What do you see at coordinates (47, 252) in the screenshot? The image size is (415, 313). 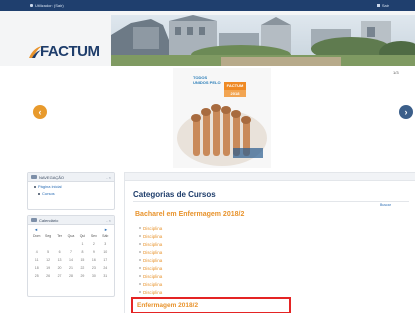 I see `calendar-day: 5` at bounding box center [47, 252].